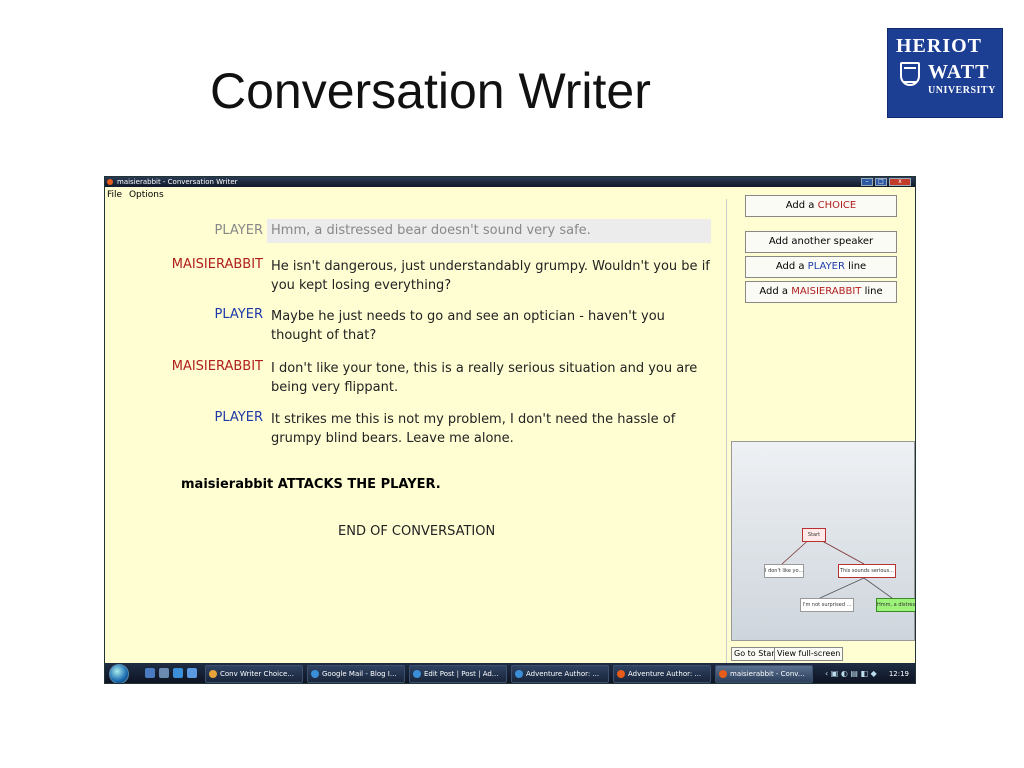 This screenshot has height=768, width=1024. I want to click on add-speaker-button: Add another speaker, so click(821, 242).